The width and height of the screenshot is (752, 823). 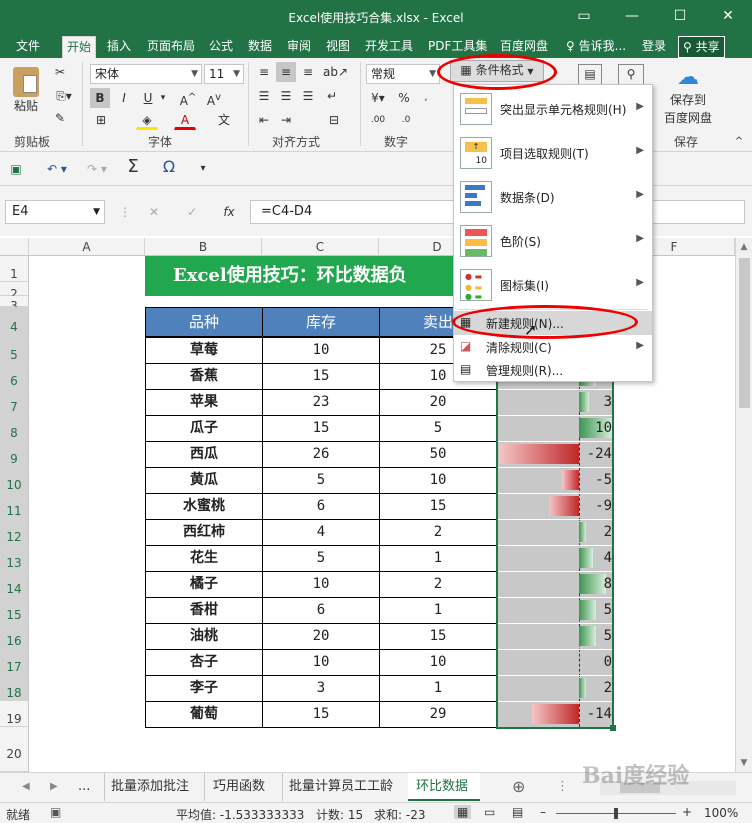 What do you see at coordinates (224, 74) in the screenshot?
I see `font-size-select: 11 ▼` at bounding box center [224, 74].